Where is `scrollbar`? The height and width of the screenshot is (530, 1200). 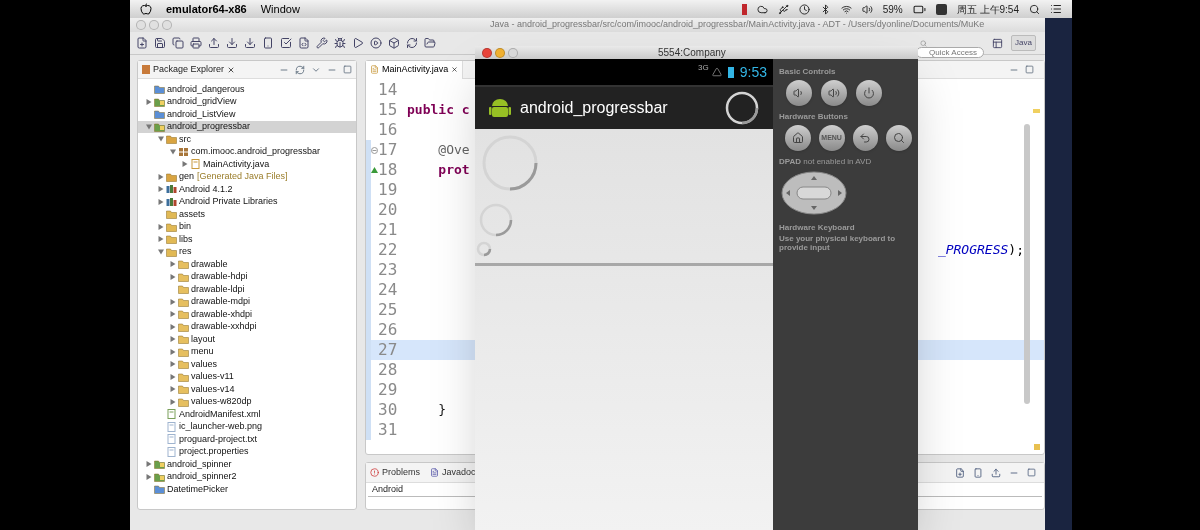
scrollbar is located at coordinates (1027, 264).